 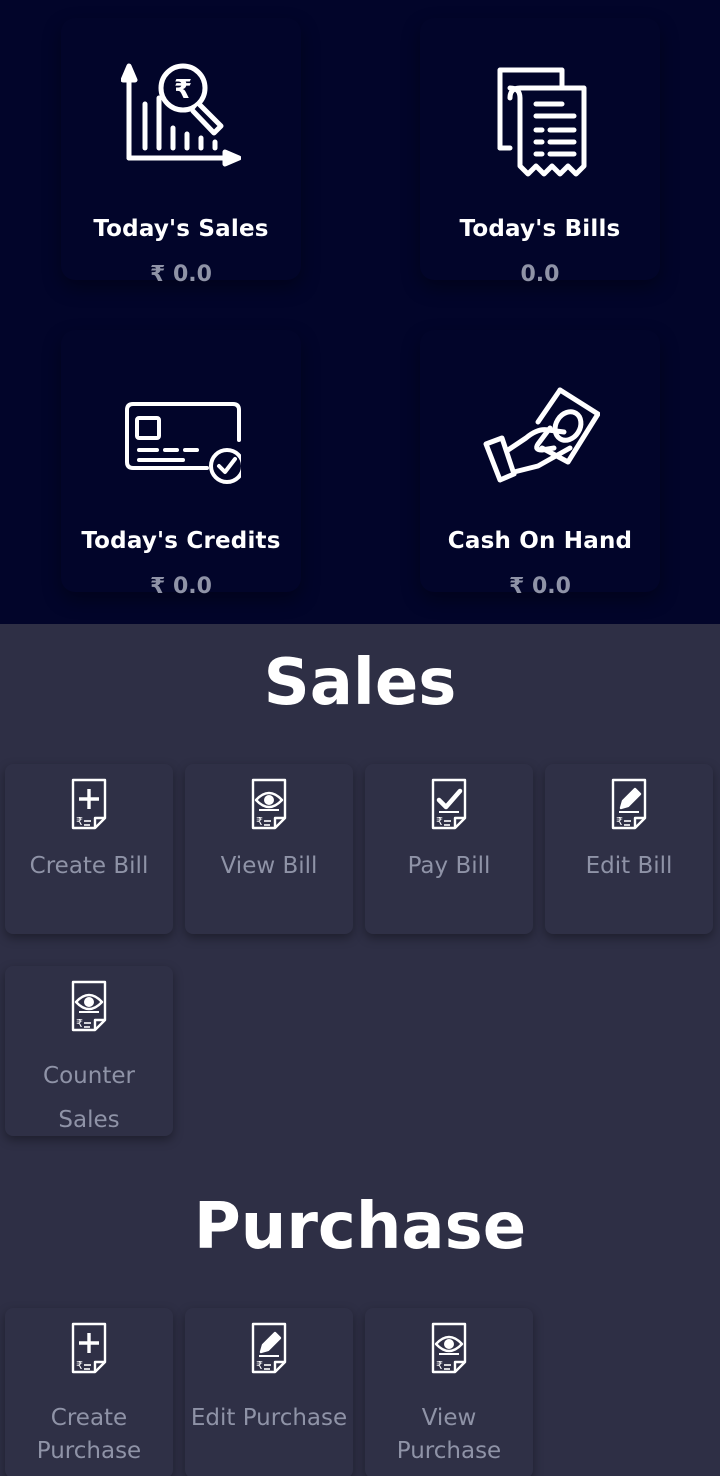 What do you see at coordinates (181, 541) in the screenshot?
I see `todays-credits-label: Today's Credits` at bounding box center [181, 541].